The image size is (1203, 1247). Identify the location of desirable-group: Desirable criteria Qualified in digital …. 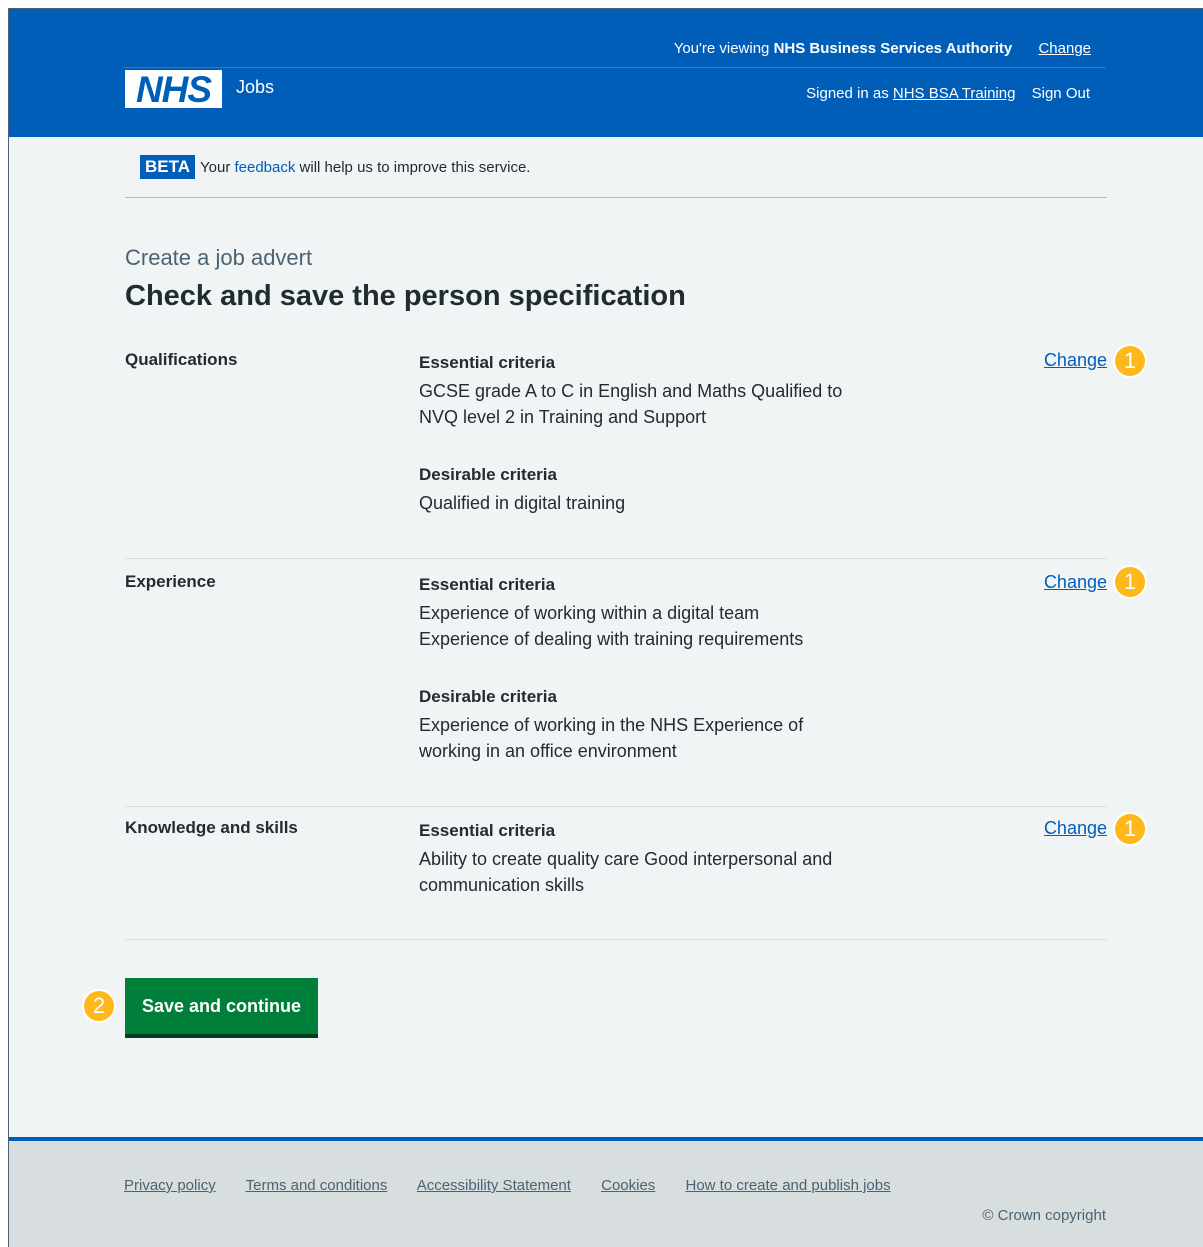
(659, 489).